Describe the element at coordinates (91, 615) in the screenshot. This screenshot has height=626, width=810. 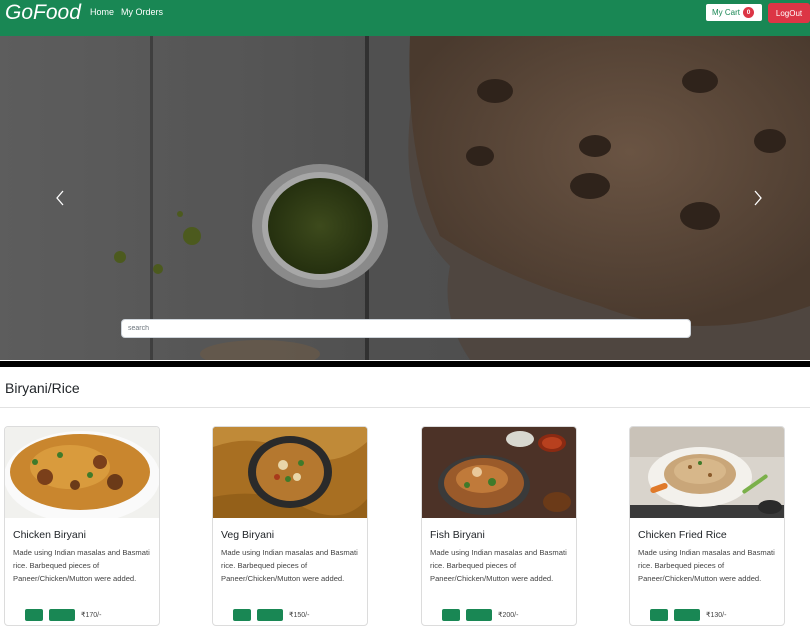
I see `food-price: ₹170/-` at that location.